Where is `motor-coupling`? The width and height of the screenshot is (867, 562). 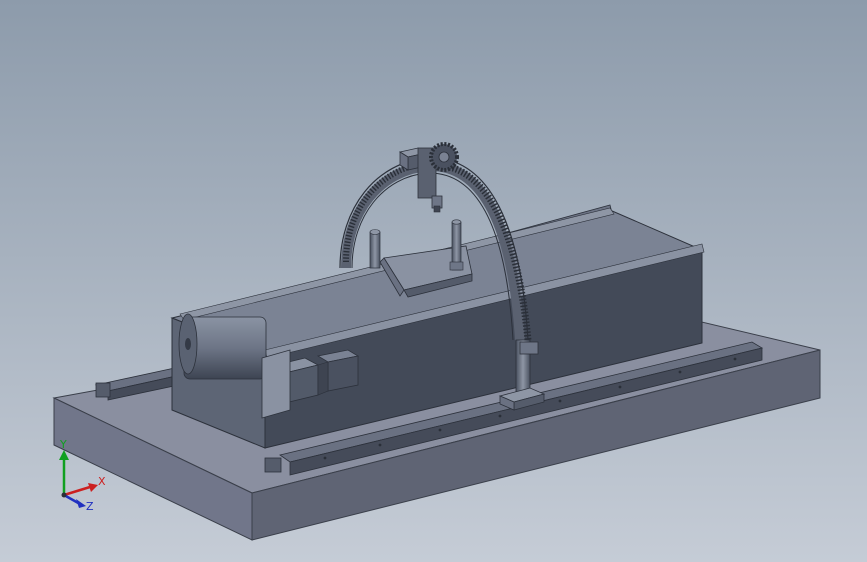
motor-coupling is located at coordinates (323, 378).